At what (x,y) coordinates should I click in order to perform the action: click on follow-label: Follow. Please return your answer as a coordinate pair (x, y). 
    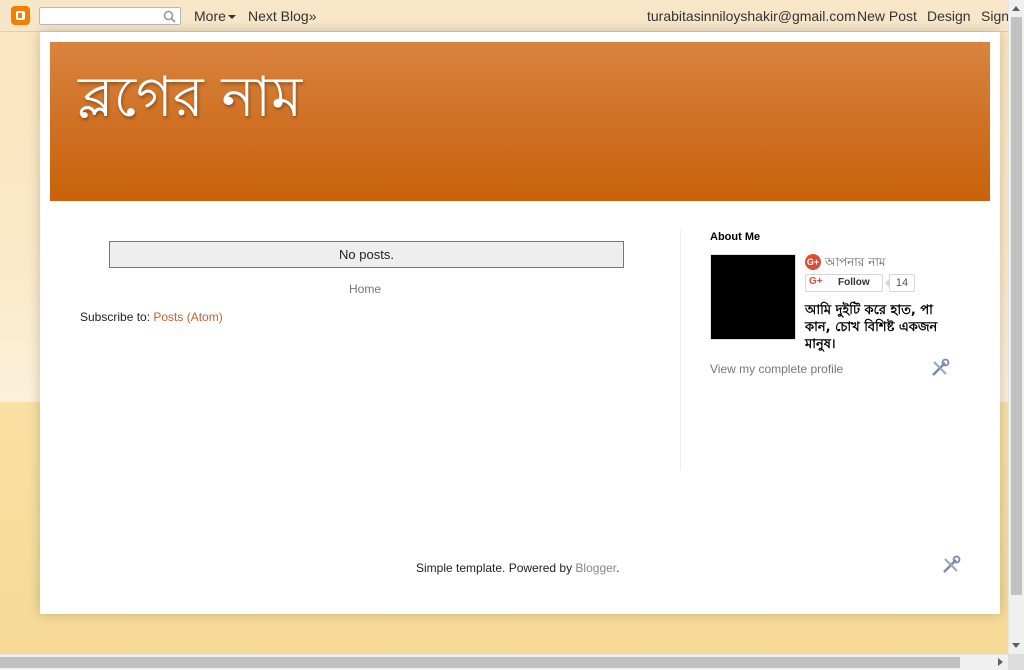
    Looking at the image, I should click on (854, 282).